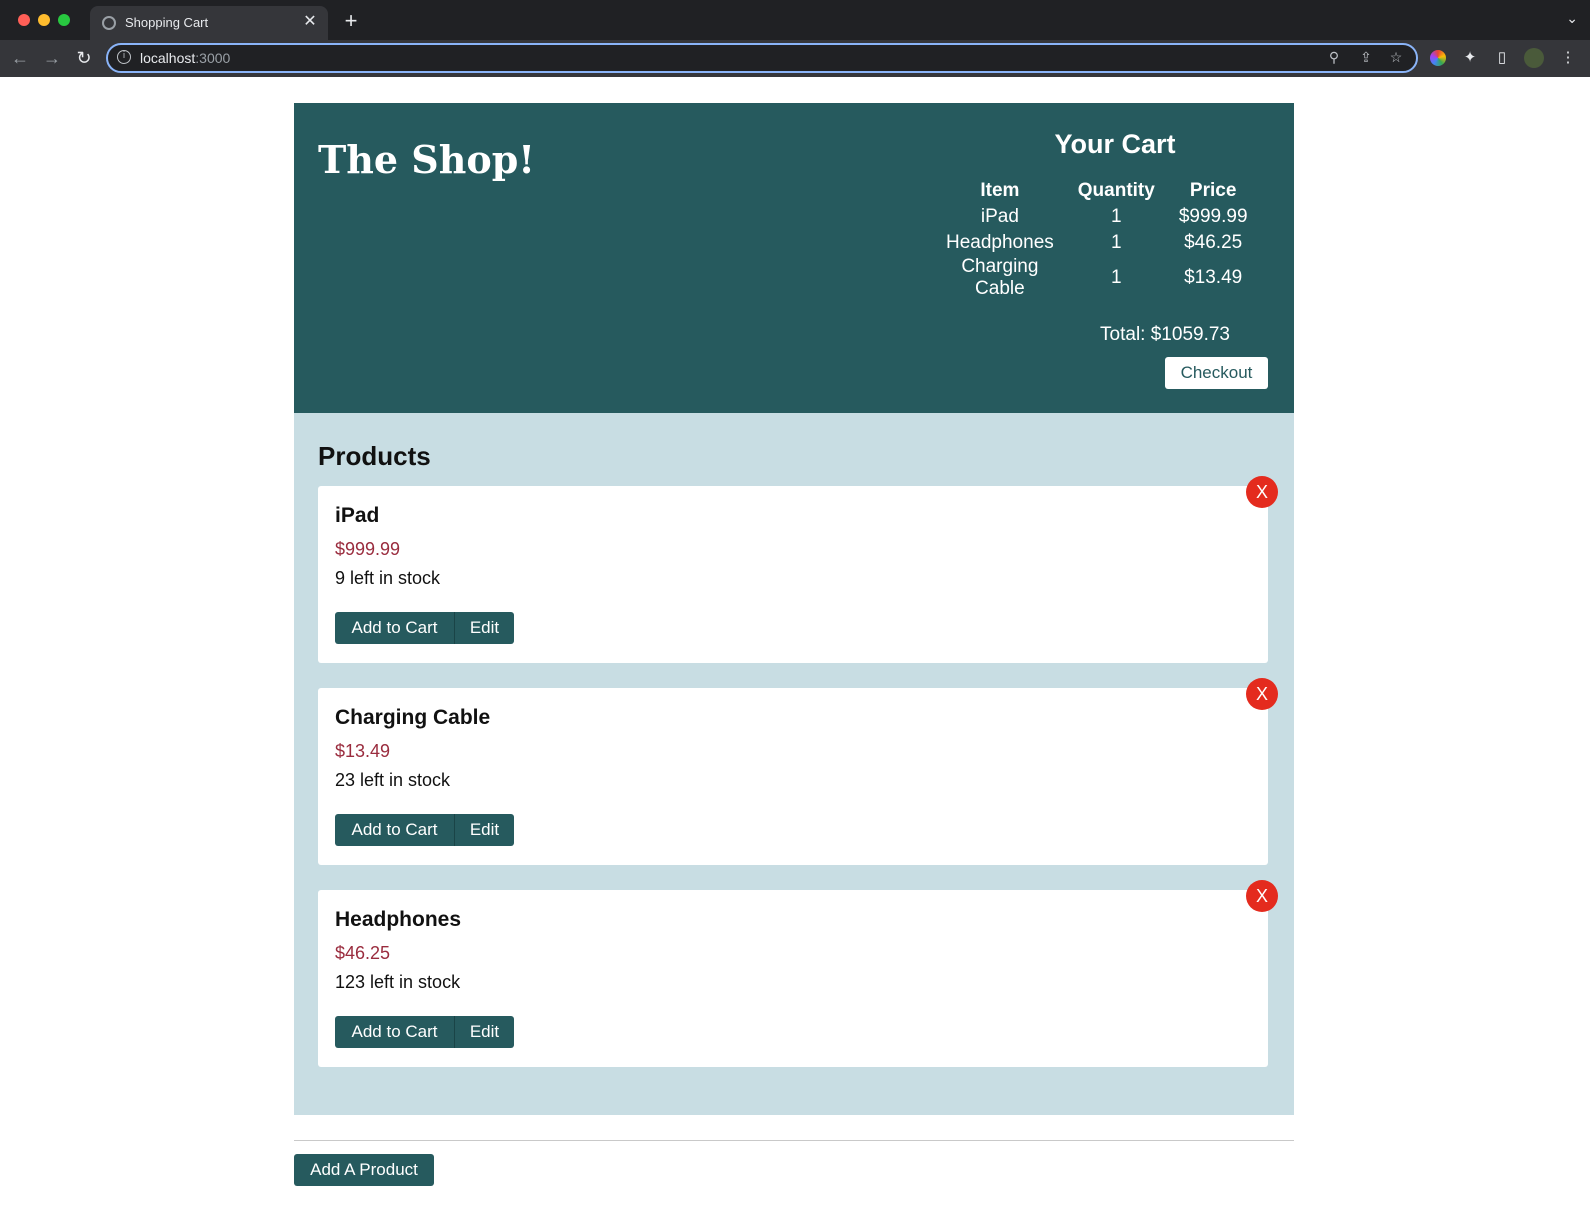  Describe the element at coordinates (24, 20) in the screenshot. I see `close-window-button` at that location.